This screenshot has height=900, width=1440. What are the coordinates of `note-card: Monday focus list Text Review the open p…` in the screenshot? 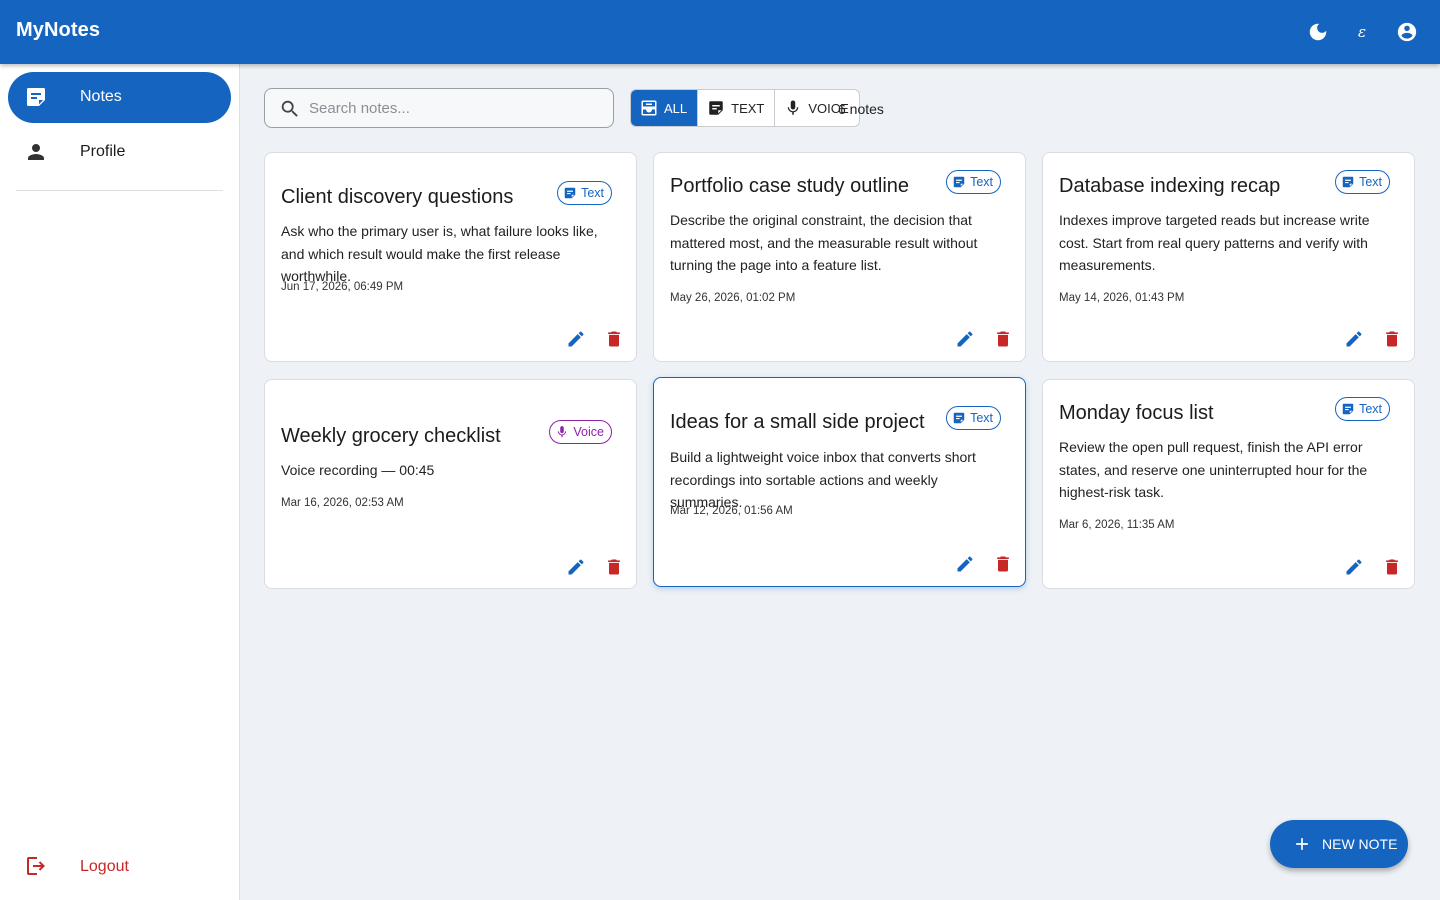 It's located at (1228, 484).